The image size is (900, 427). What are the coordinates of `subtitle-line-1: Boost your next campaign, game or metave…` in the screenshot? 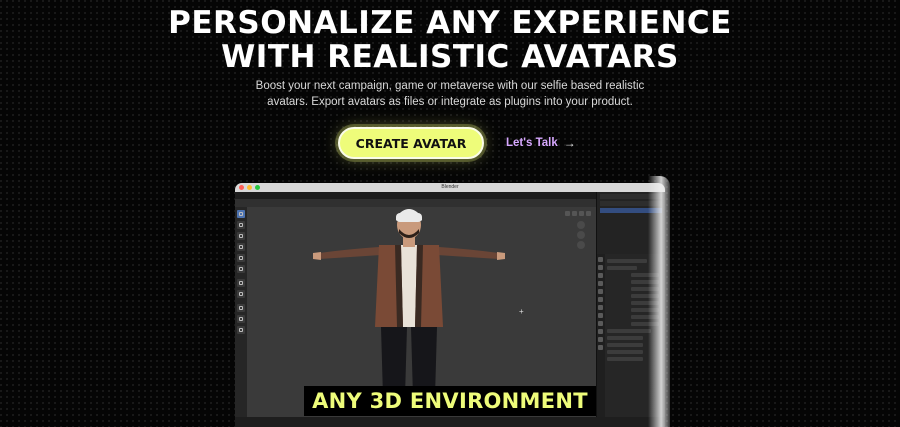 It's located at (450, 86).